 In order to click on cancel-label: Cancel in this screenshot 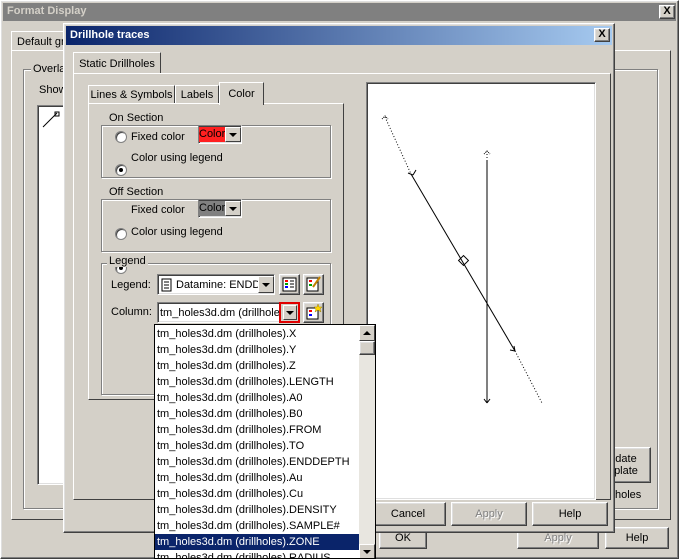, I will do `click(408, 514)`.